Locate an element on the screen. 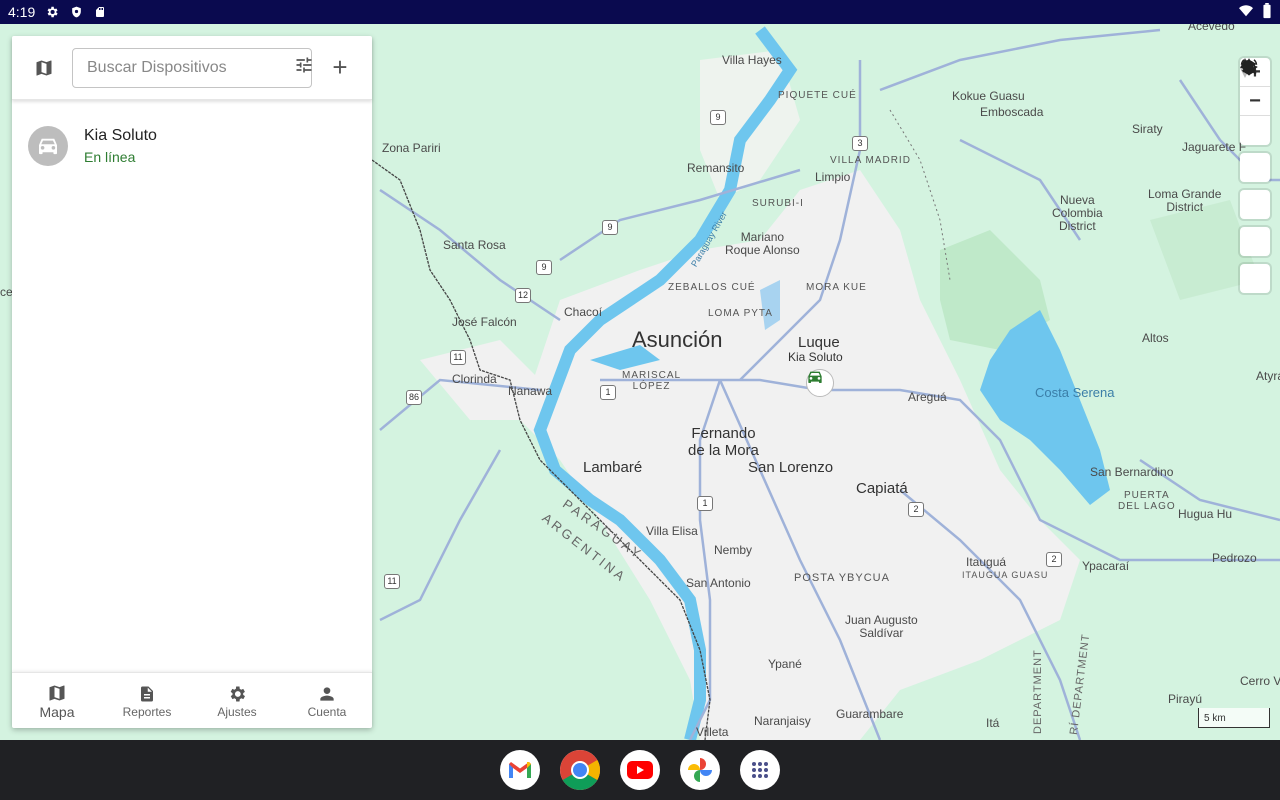 The image size is (1280, 800). device-marker is located at coordinates (820, 383).